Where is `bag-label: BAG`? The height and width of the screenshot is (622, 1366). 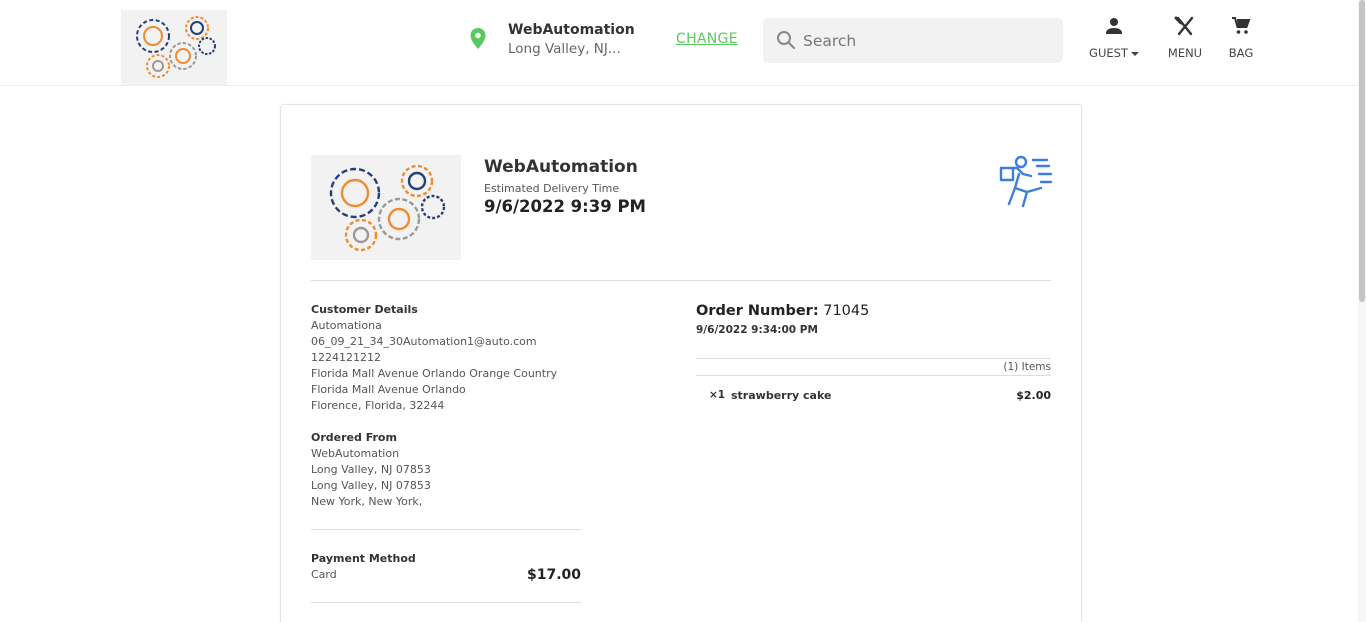 bag-label: BAG is located at coordinates (1241, 53).